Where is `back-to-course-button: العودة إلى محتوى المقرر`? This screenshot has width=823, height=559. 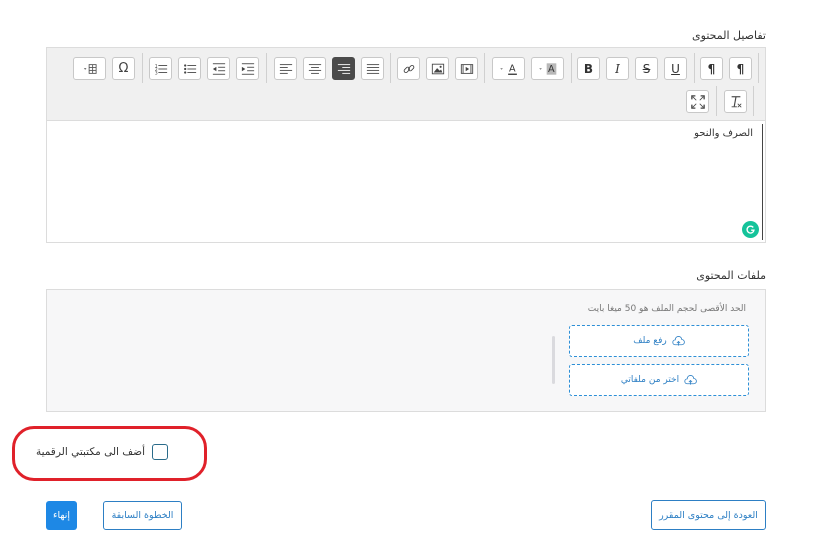
back-to-course-button: العودة إلى محتوى المقرر is located at coordinates (708, 515).